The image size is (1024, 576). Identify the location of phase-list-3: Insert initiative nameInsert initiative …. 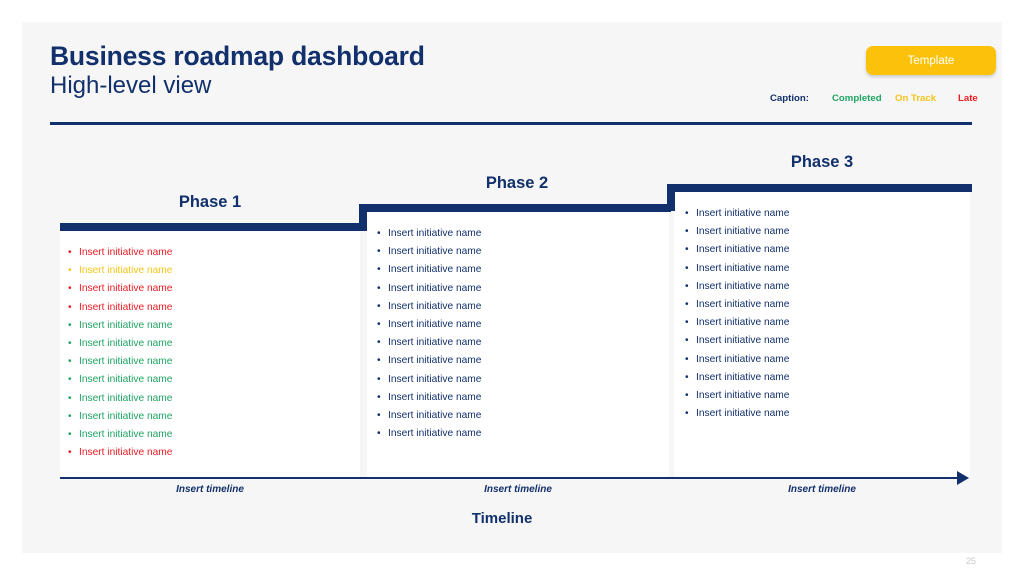
(825, 314).